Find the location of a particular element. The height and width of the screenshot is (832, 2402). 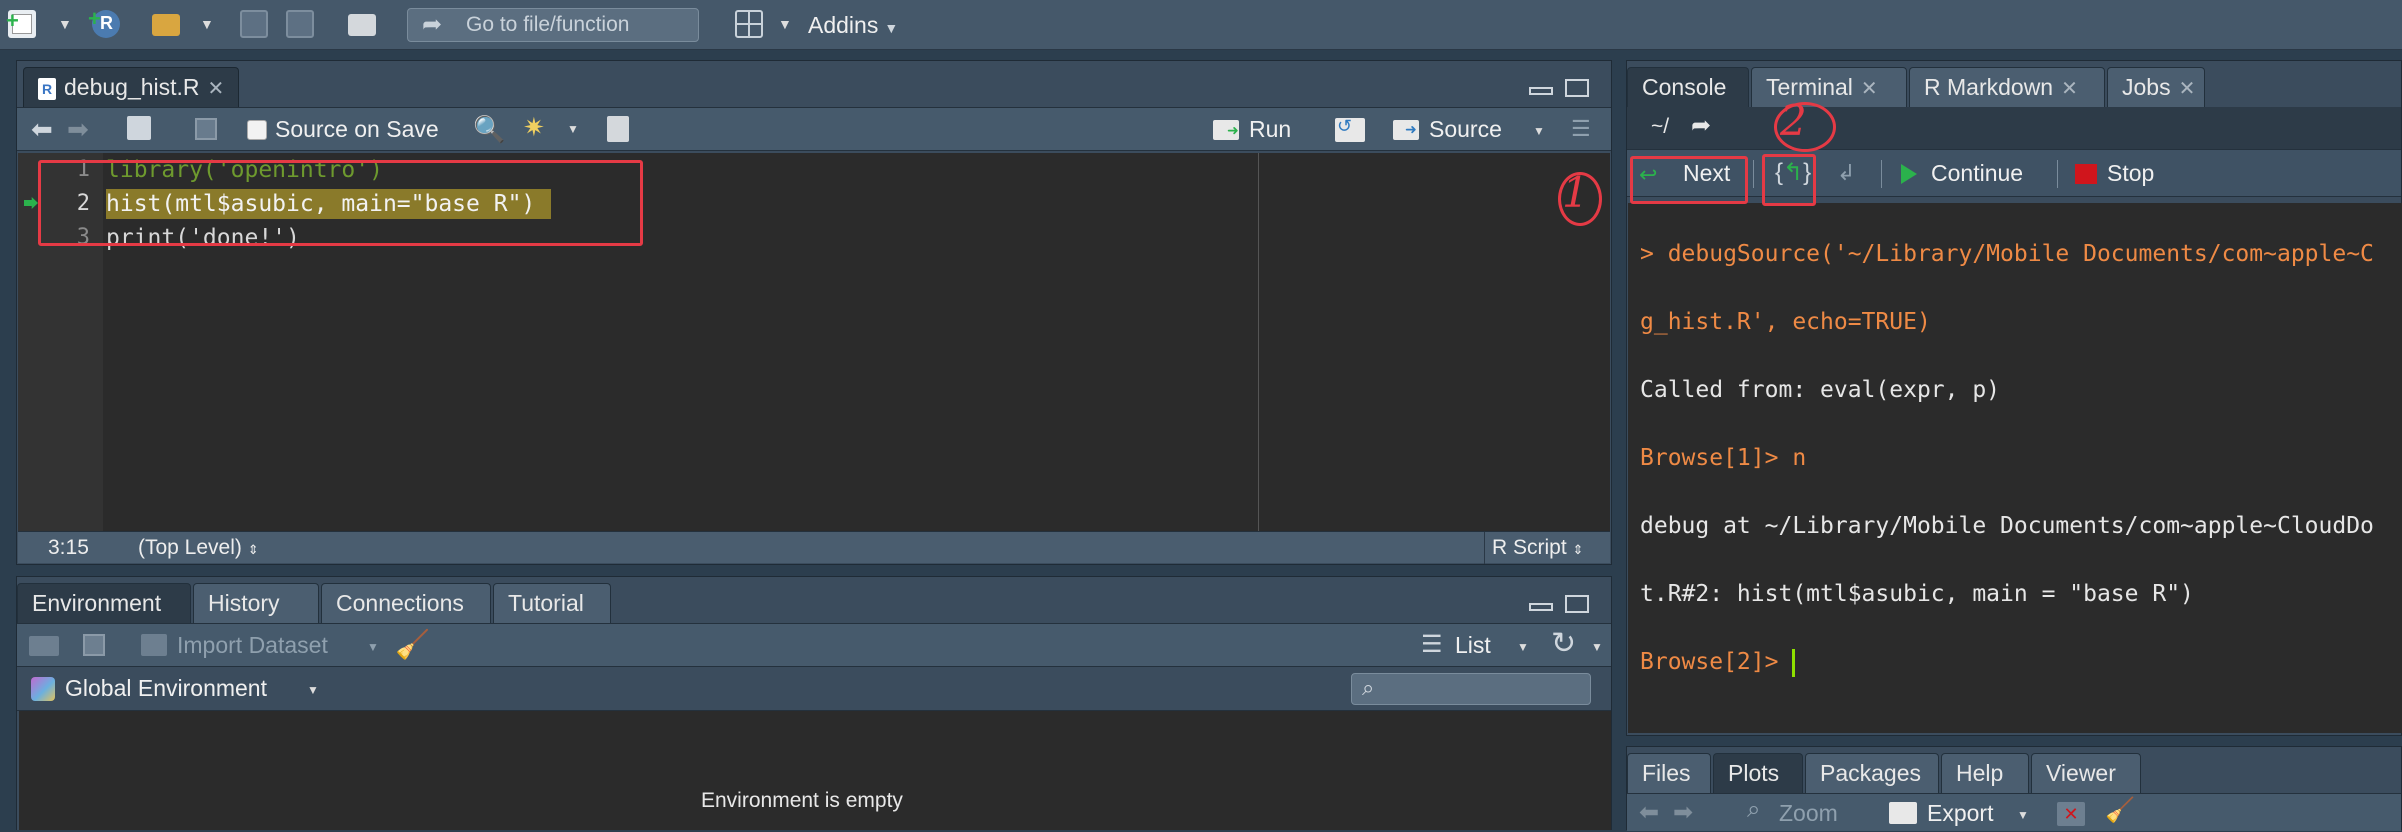

source-dropdown-icon: ▼ is located at coordinates (1539, 131).